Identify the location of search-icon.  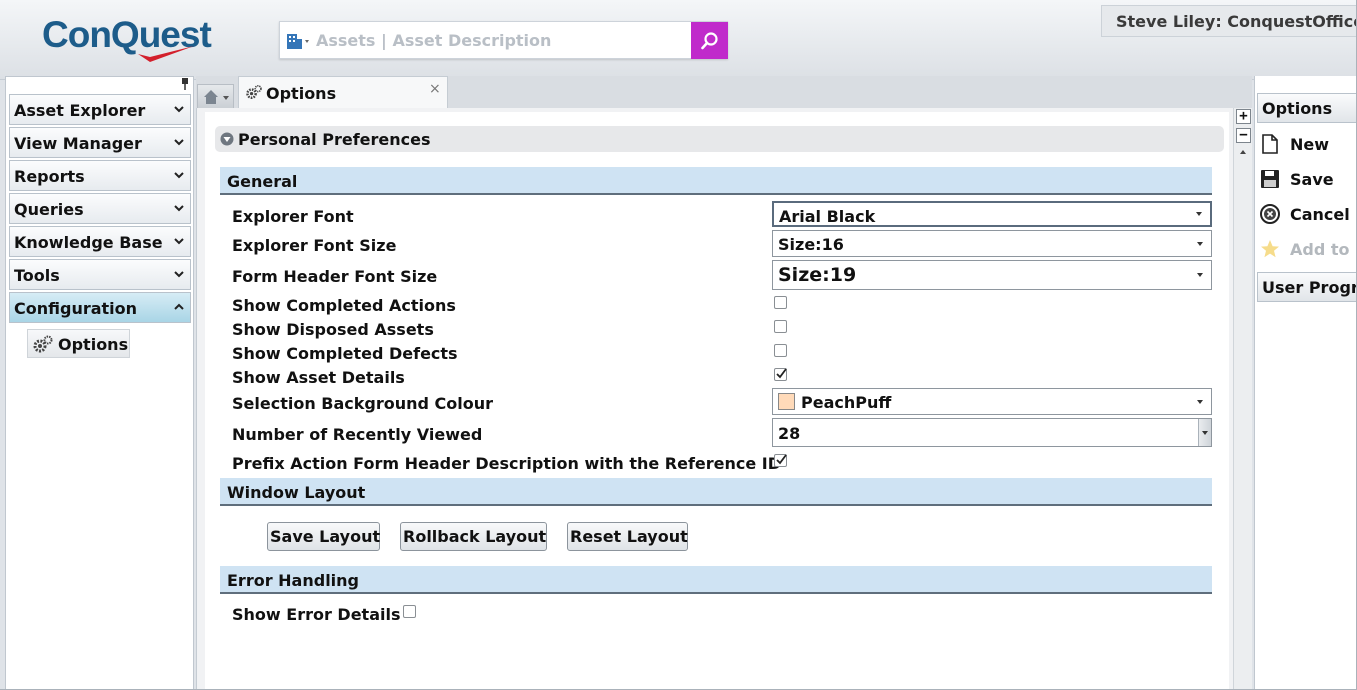
(709, 40).